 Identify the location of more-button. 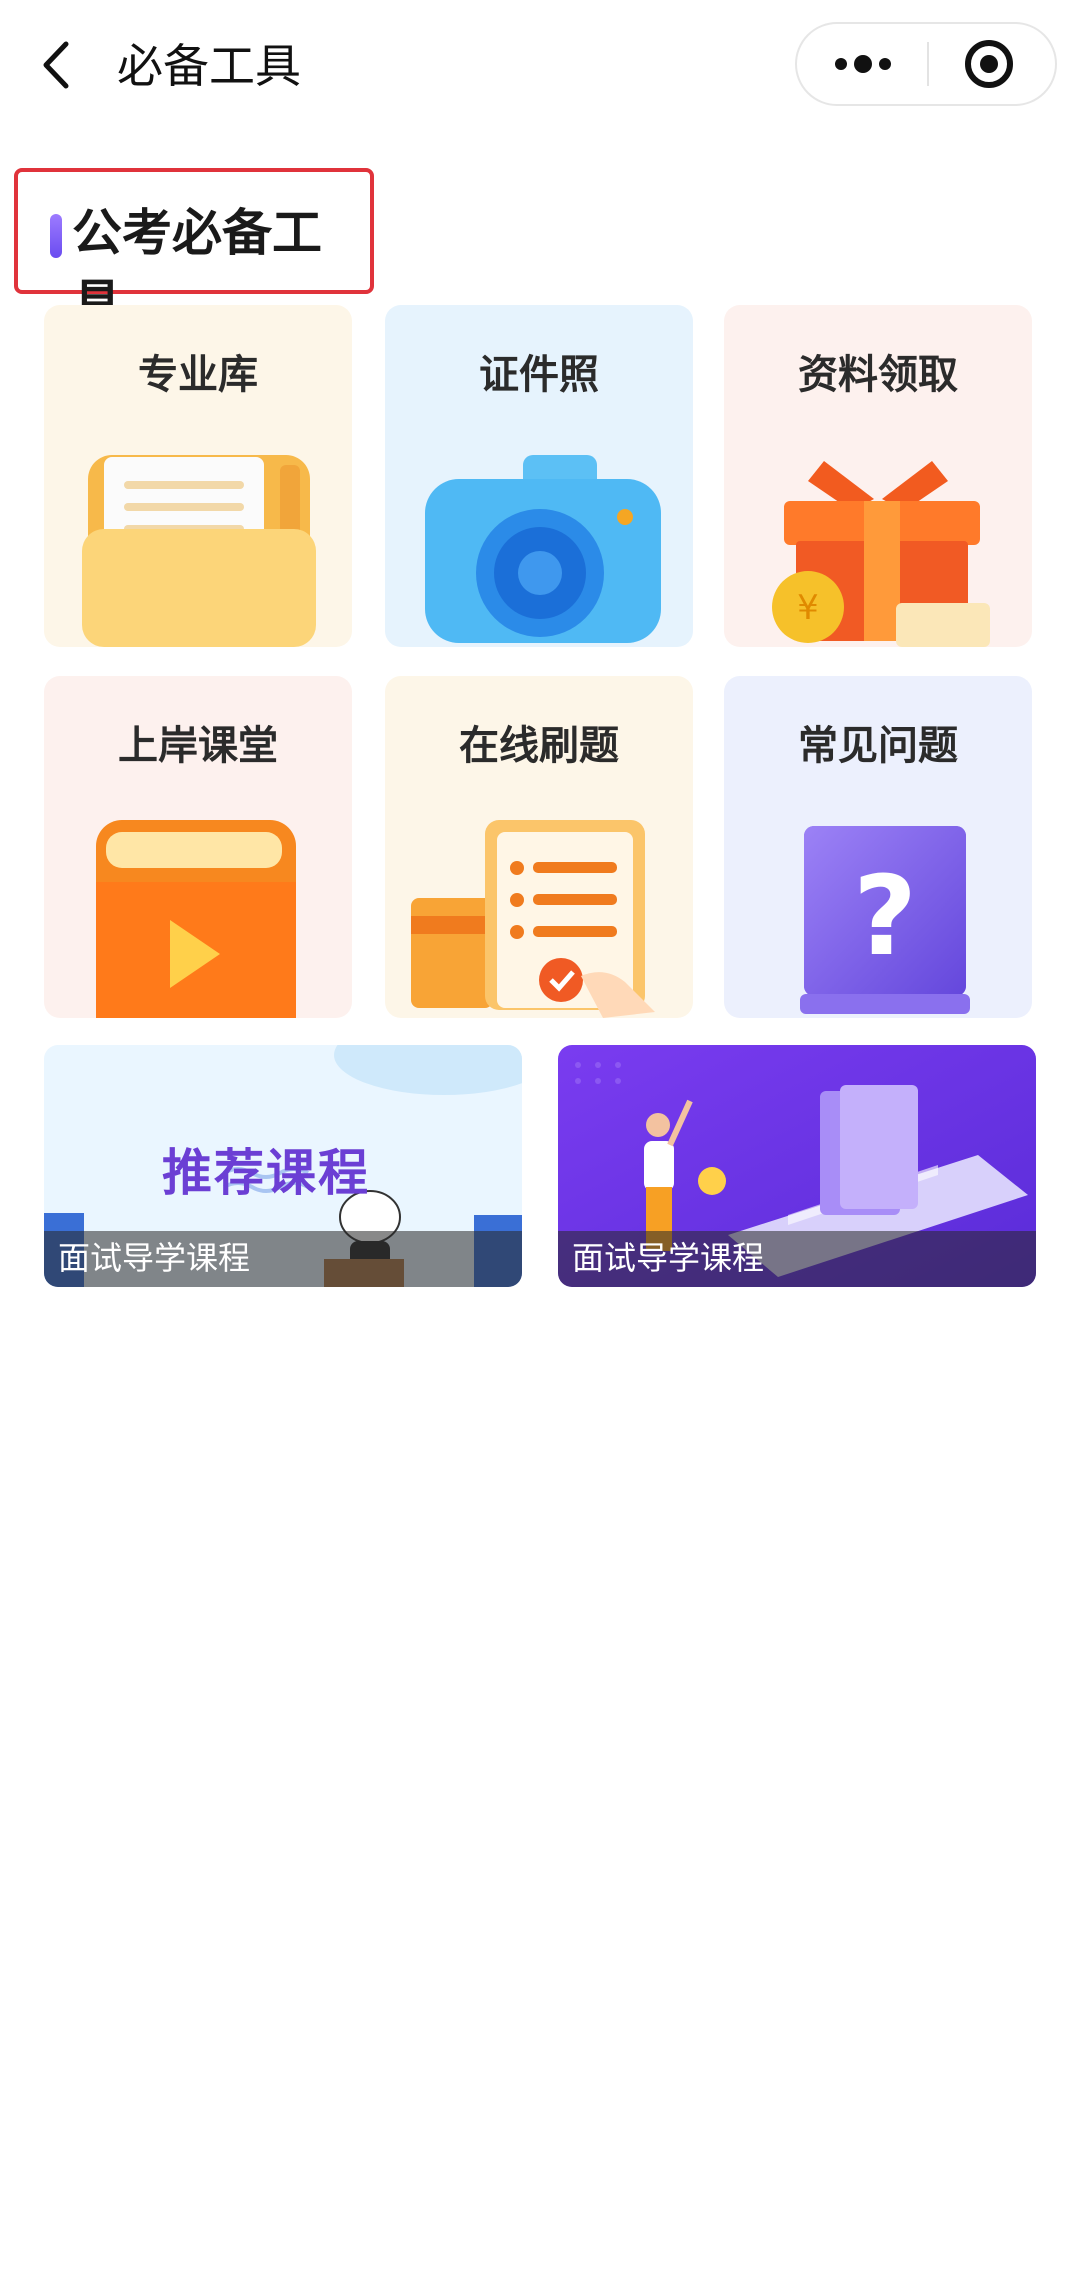
(862, 64).